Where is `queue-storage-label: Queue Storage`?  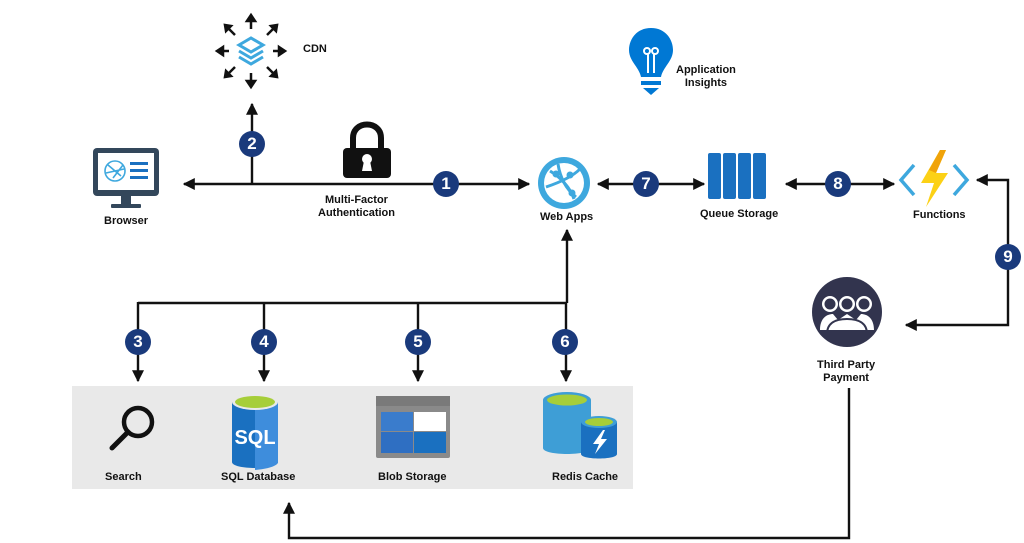
queue-storage-label: Queue Storage is located at coordinates (739, 214).